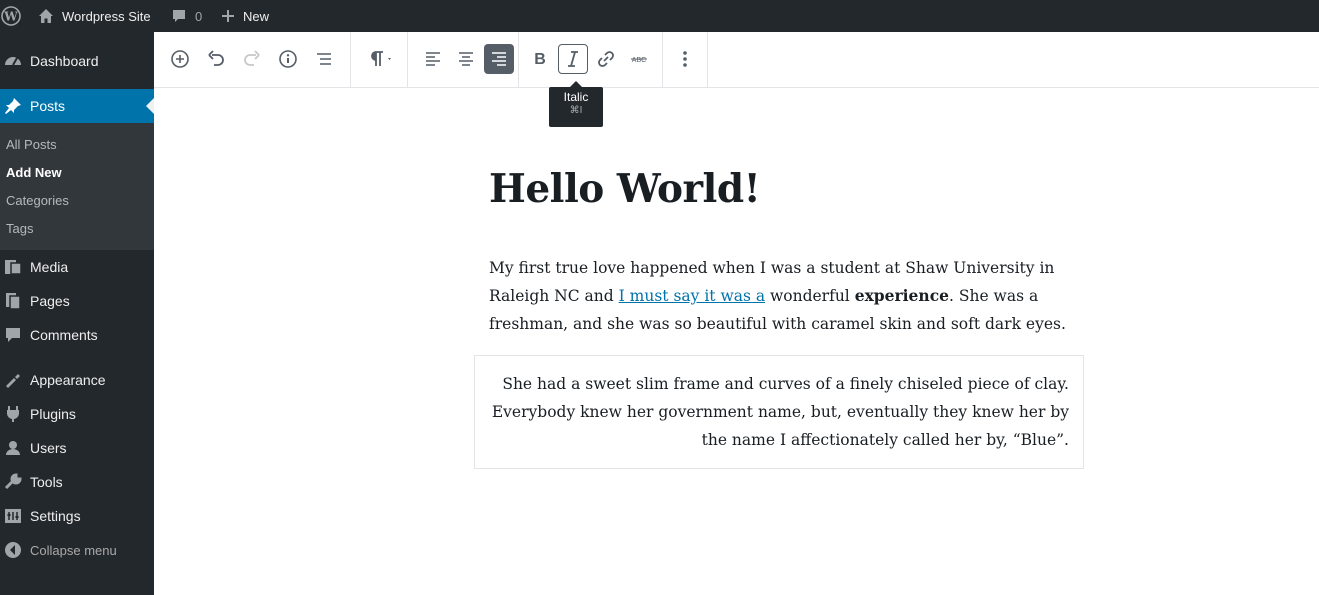  I want to click on svg-text: W, so click(10, 17).